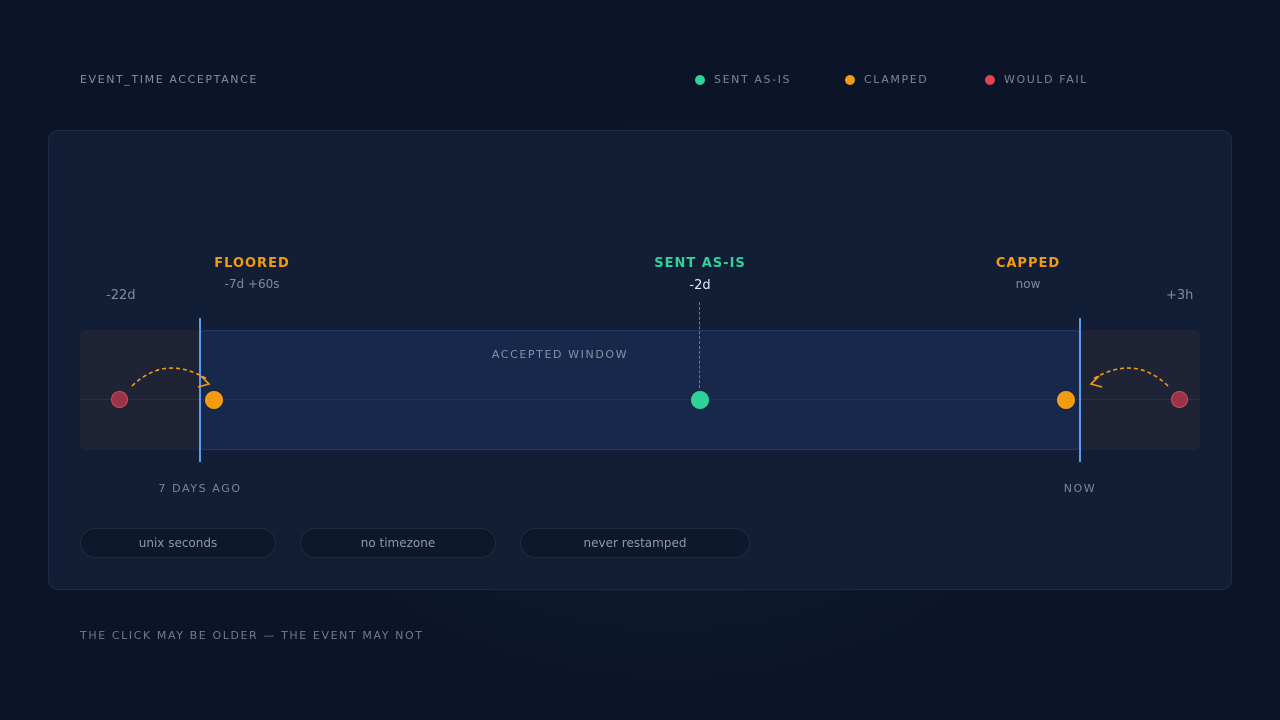  Describe the element at coordinates (1179, 399) in the screenshot. I see `fail-dot-right` at that location.